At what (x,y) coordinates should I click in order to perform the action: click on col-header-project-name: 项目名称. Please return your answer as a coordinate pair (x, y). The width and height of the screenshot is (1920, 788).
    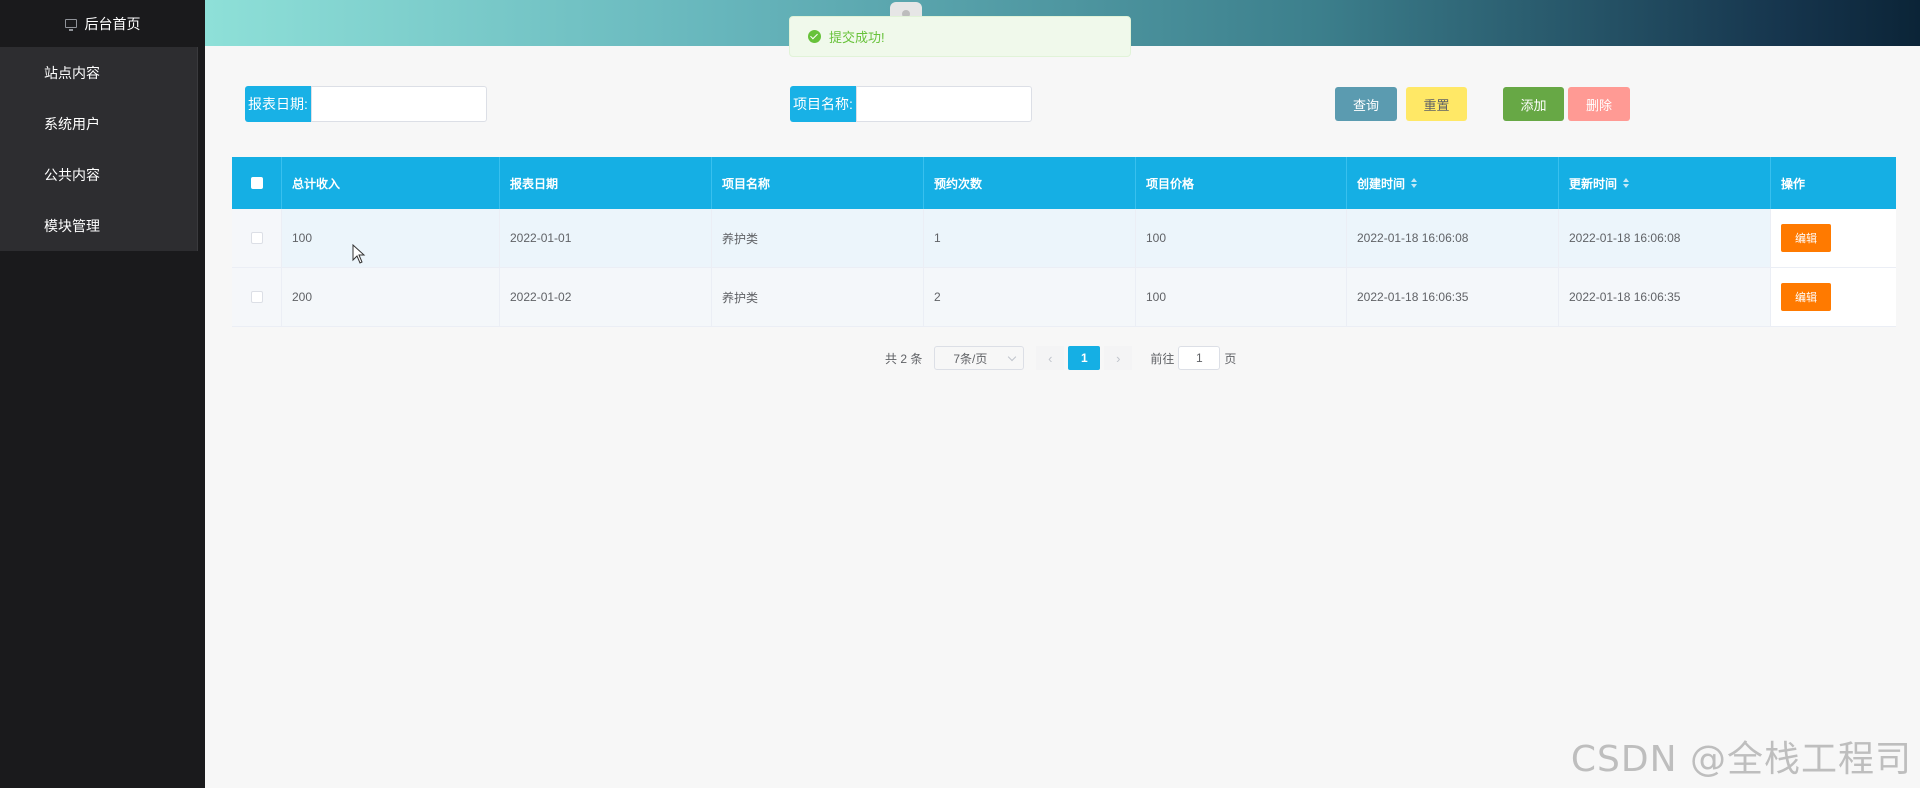
    Looking at the image, I should click on (818, 183).